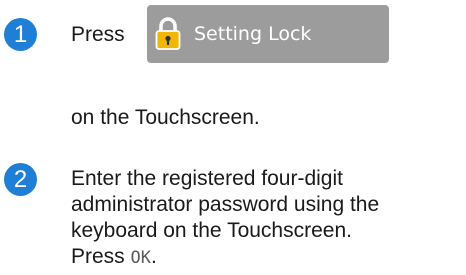 The image size is (466, 275). I want to click on step2-line: administrator password using the, so click(225, 204).